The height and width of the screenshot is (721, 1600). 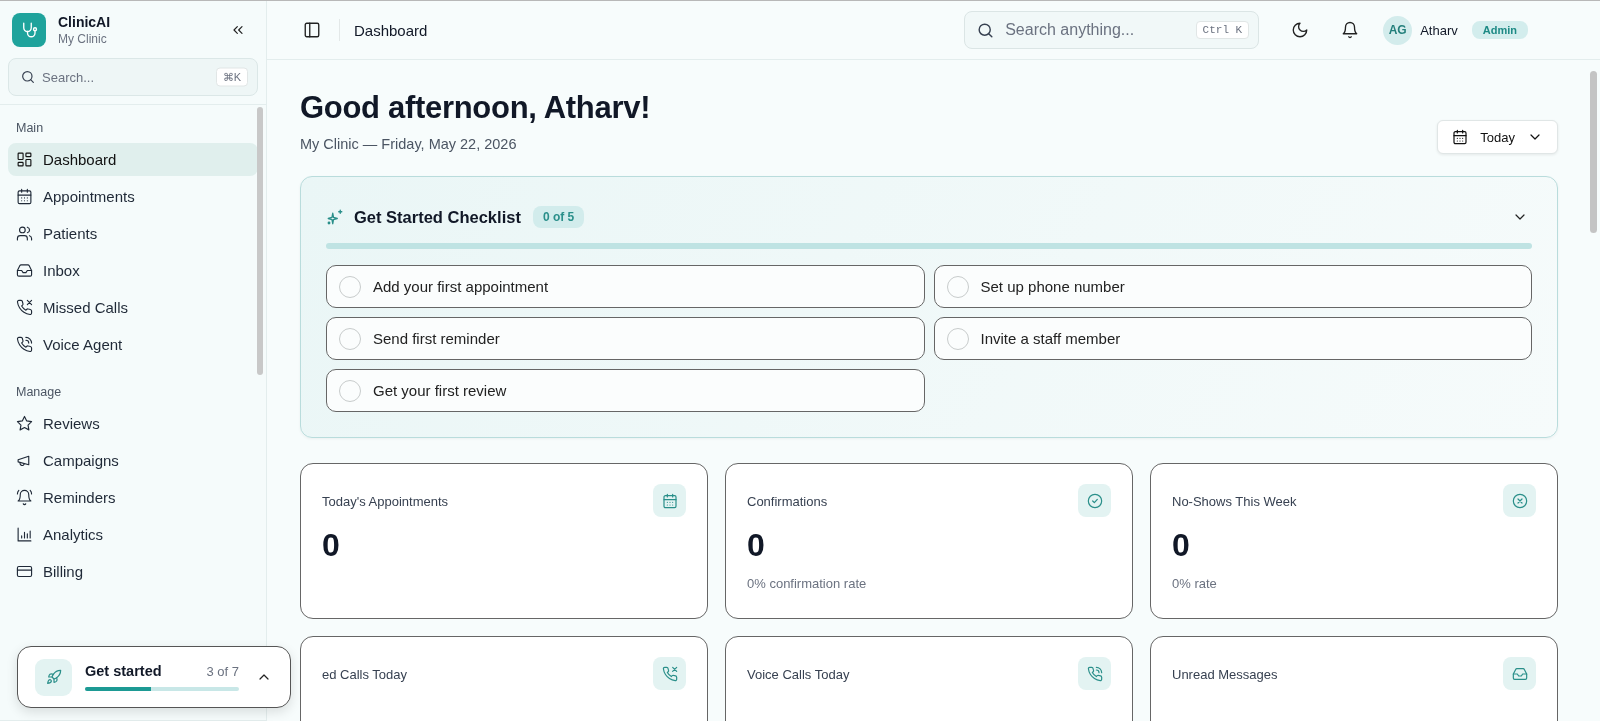 I want to click on nav-item: Voice Agent, so click(x=133, y=344).